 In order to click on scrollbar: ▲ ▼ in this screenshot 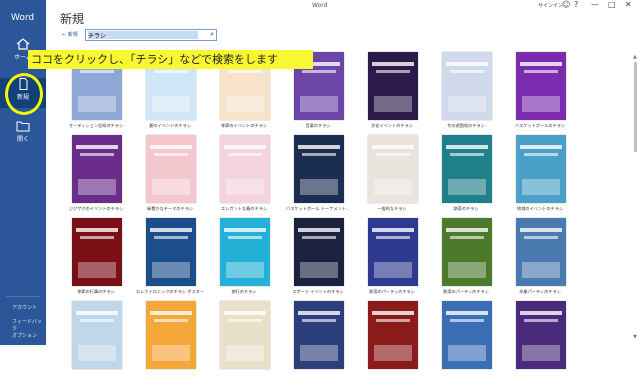, I will do `click(635, 197)`.